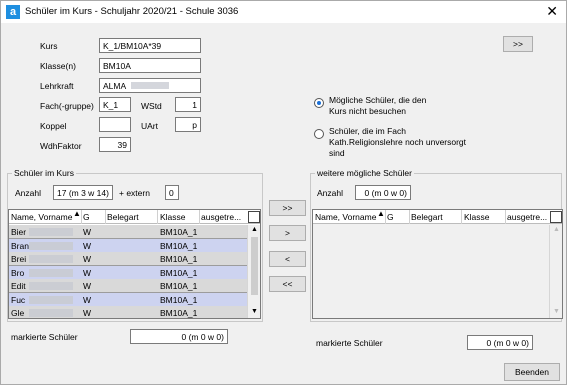 This screenshot has height=385, width=567. What do you see at coordinates (19, 259) in the screenshot?
I see `row-name: Brei` at bounding box center [19, 259].